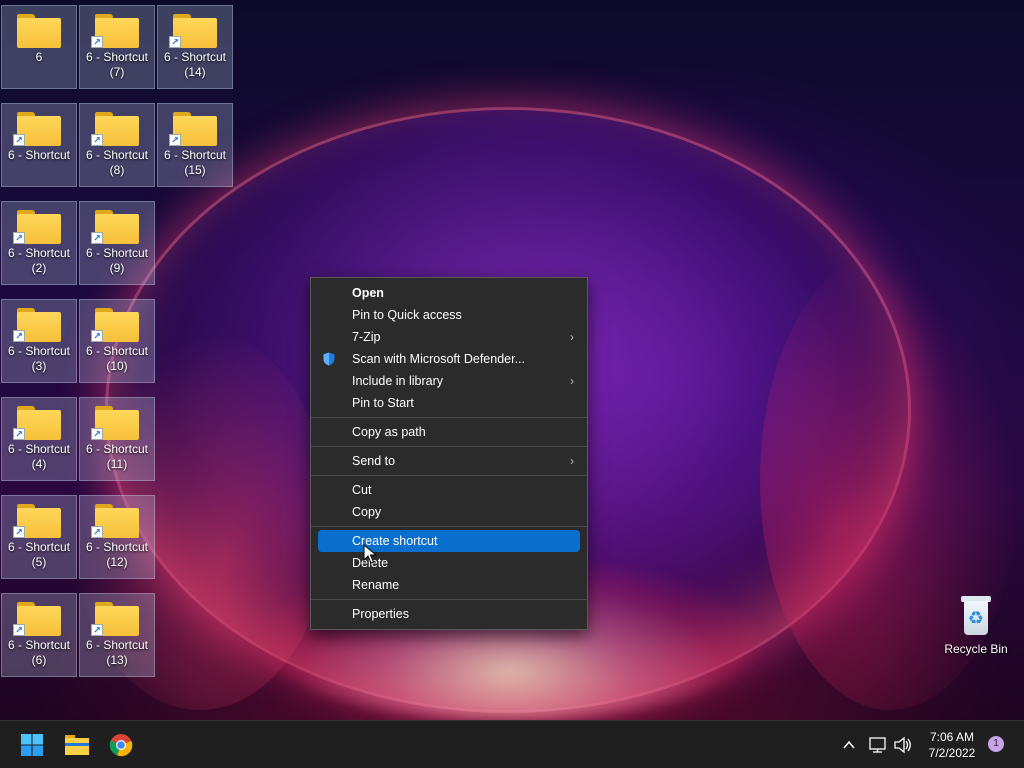 The image size is (1024, 768). I want to click on desktop-folder-6: 6, so click(39, 47).